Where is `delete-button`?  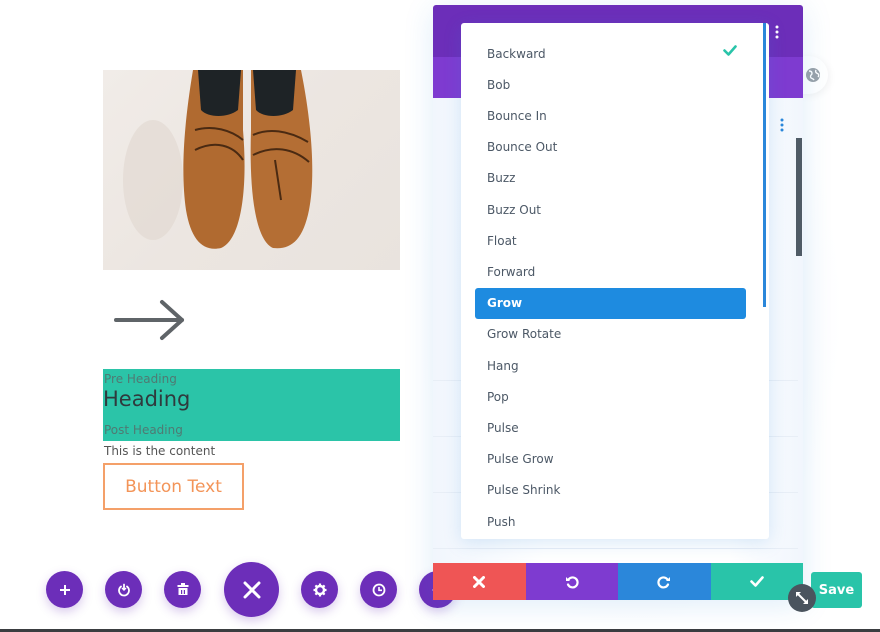
delete-button is located at coordinates (182, 589).